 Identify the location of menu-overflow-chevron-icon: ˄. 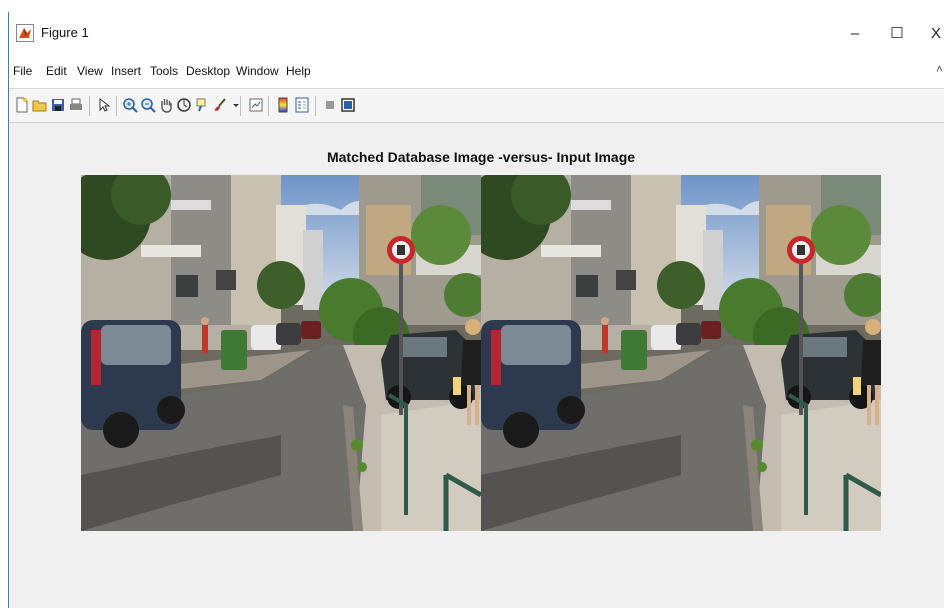
(939, 69).